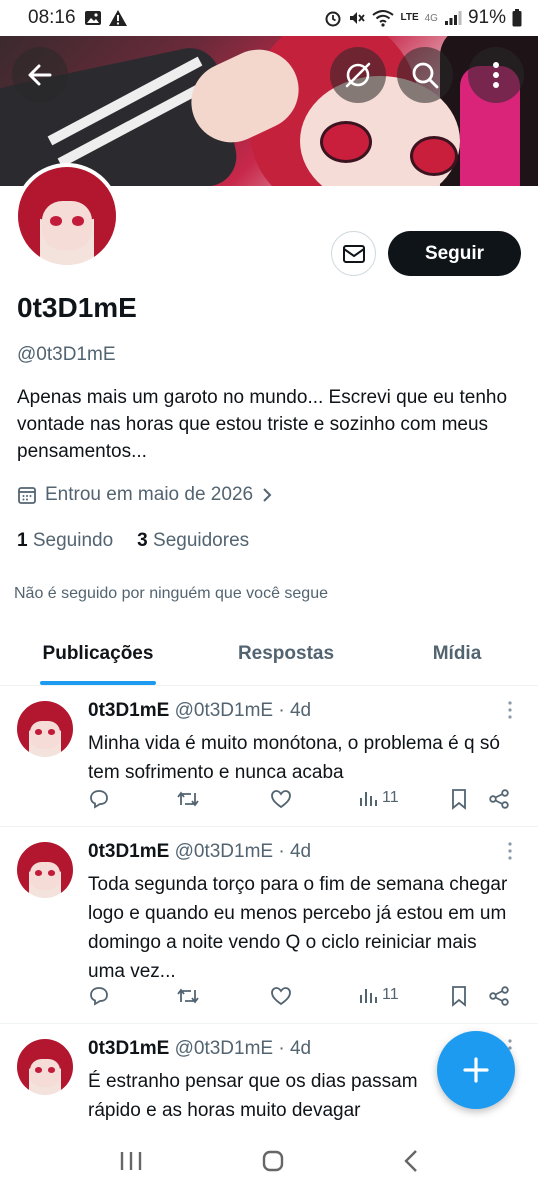 Image resolution: width=538 pixels, height=1199 pixels. I want to click on profile-tabs: Publicações Respostas Mídia, so click(269, 654).